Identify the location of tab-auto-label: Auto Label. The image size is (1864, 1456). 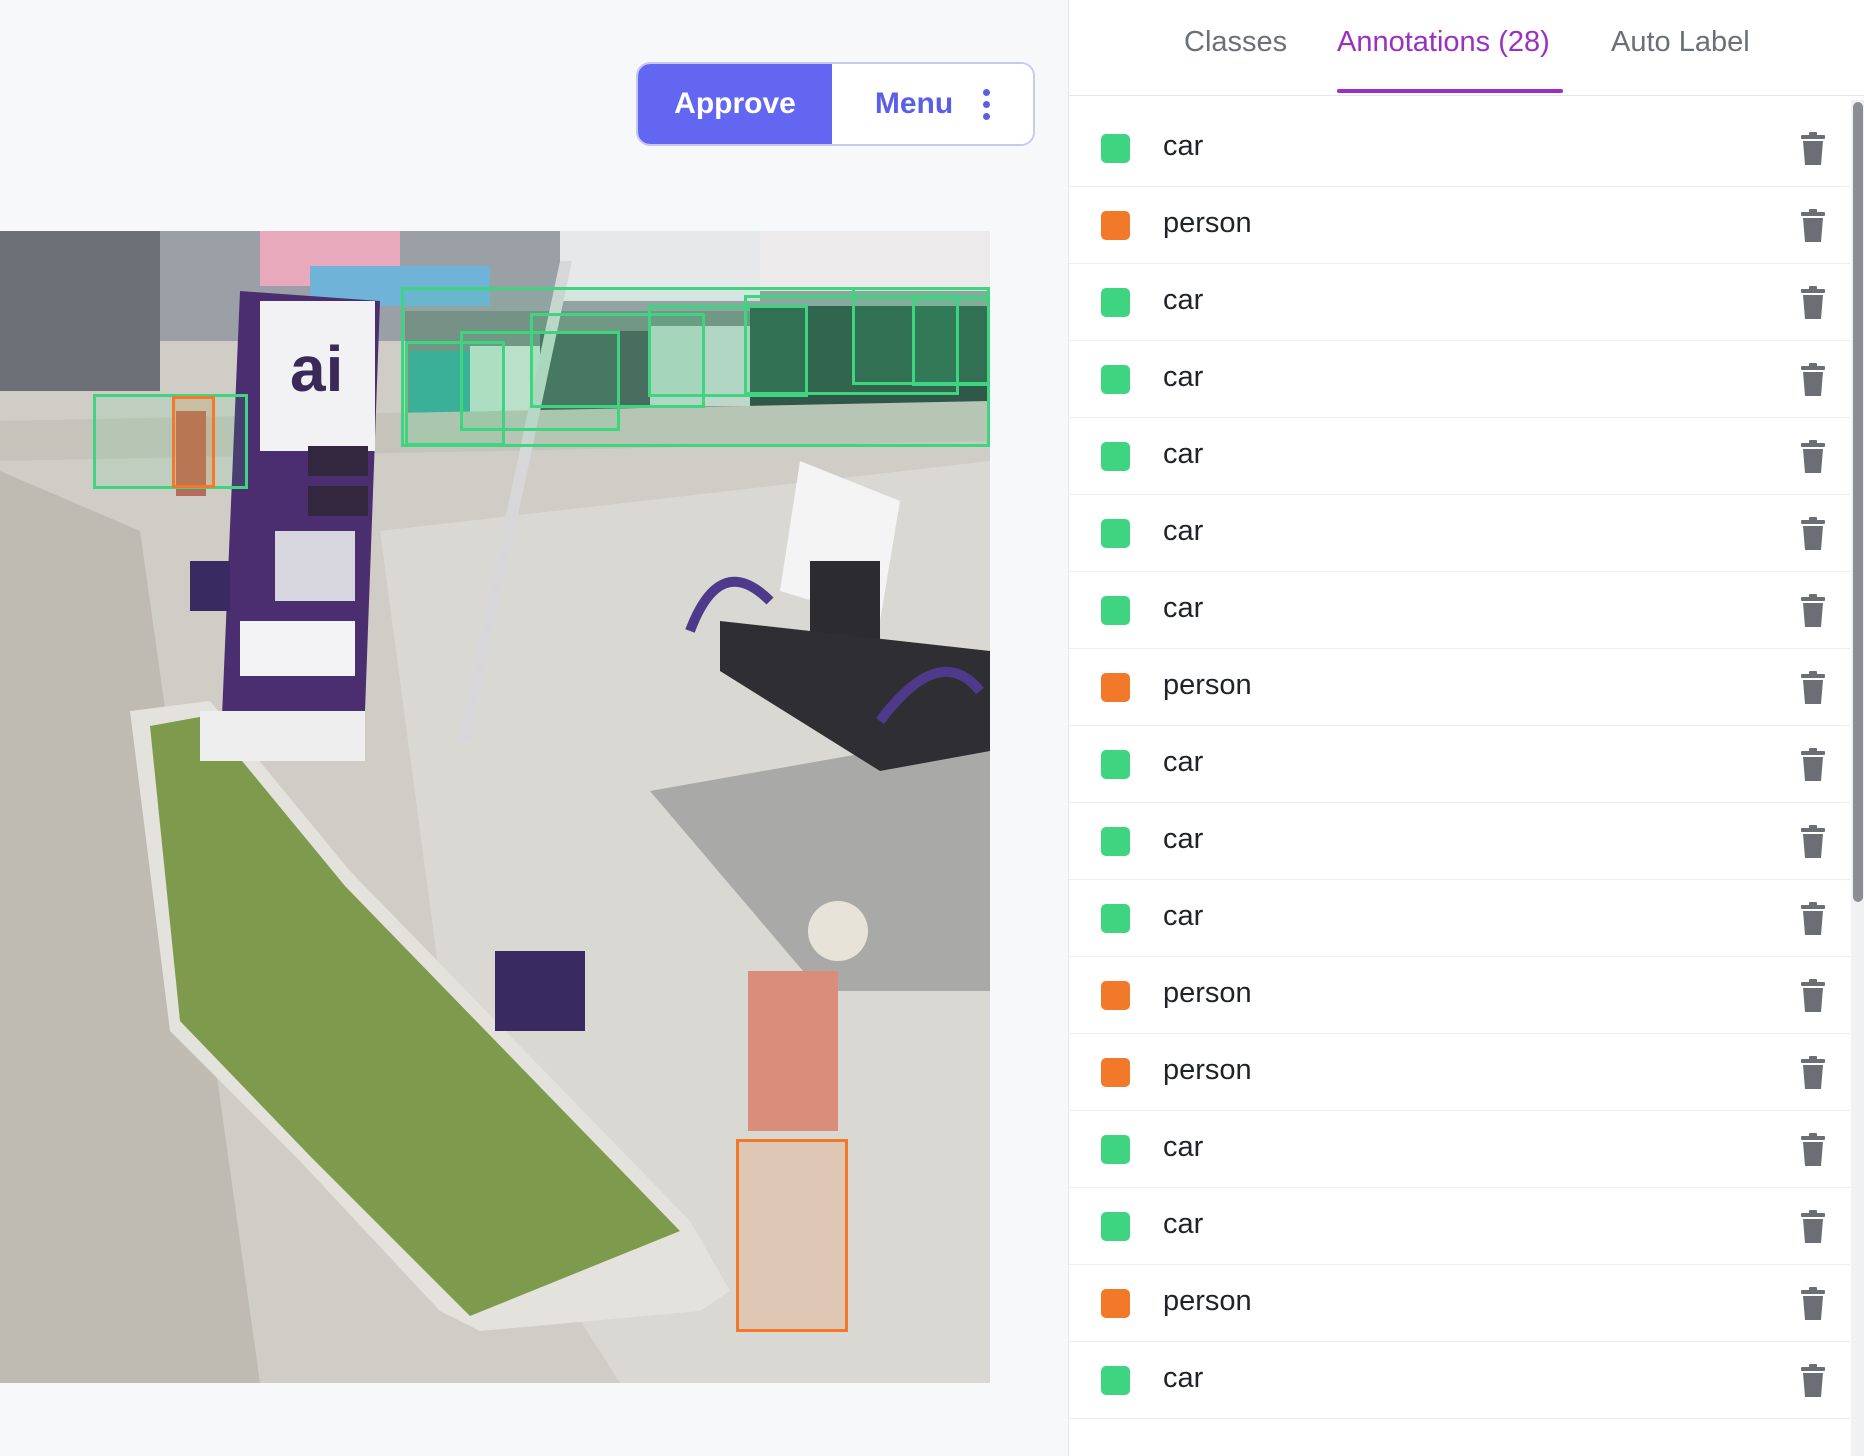
(1680, 42).